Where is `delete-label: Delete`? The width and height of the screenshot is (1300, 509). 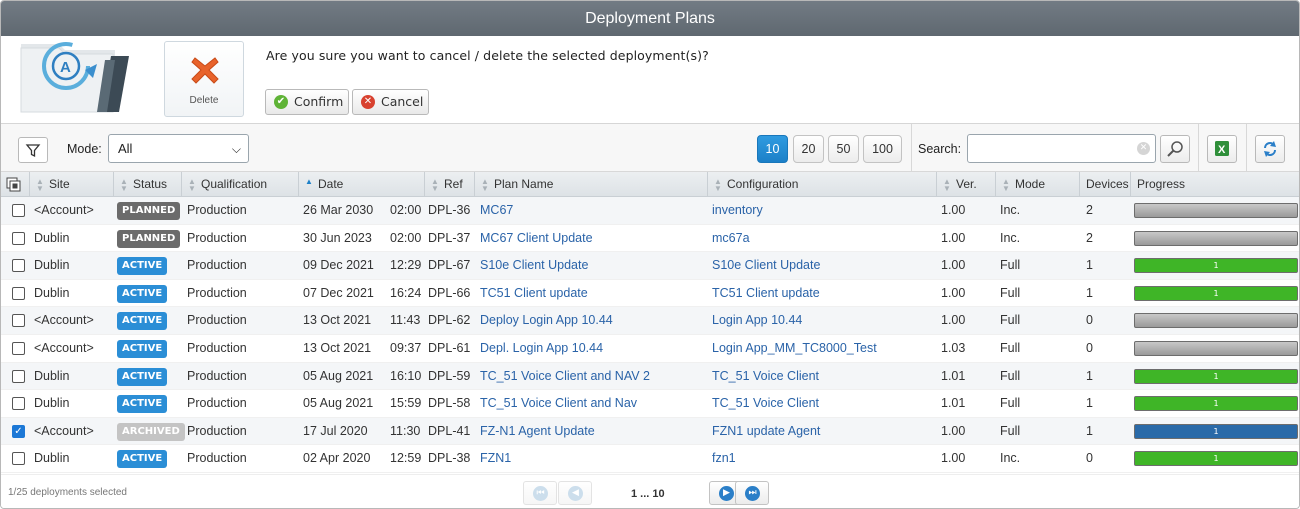
delete-label: Delete is located at coordinates (204, 100).